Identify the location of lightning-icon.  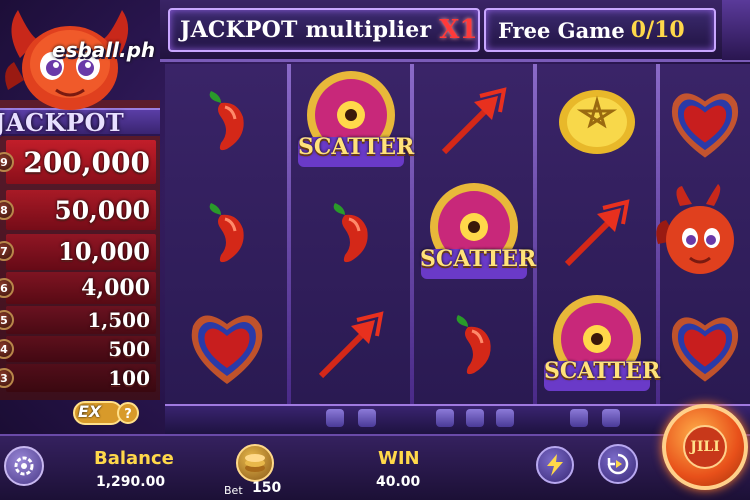
(555, 465).